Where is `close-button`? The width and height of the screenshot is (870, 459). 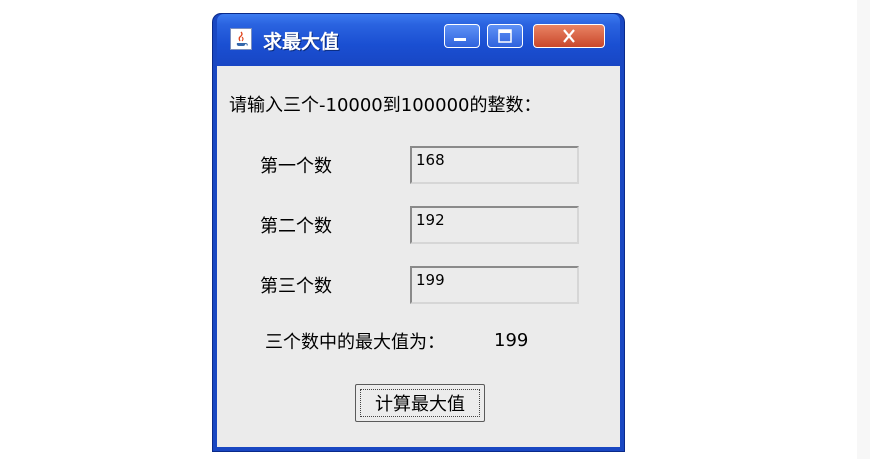
close-button is located at coordinates (569, 36).